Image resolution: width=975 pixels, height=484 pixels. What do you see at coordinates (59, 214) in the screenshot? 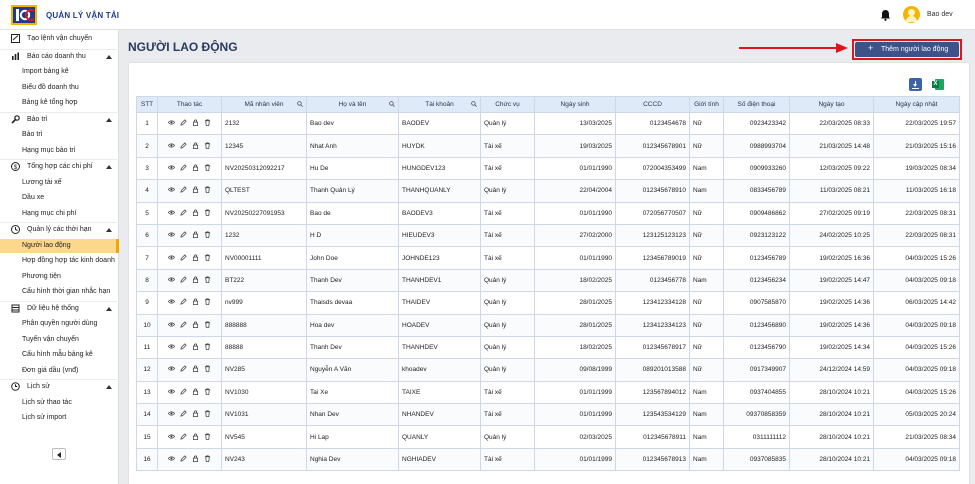
I see `sidebar-item: Hạng mục chi phí` at bounding box center [59, 214].